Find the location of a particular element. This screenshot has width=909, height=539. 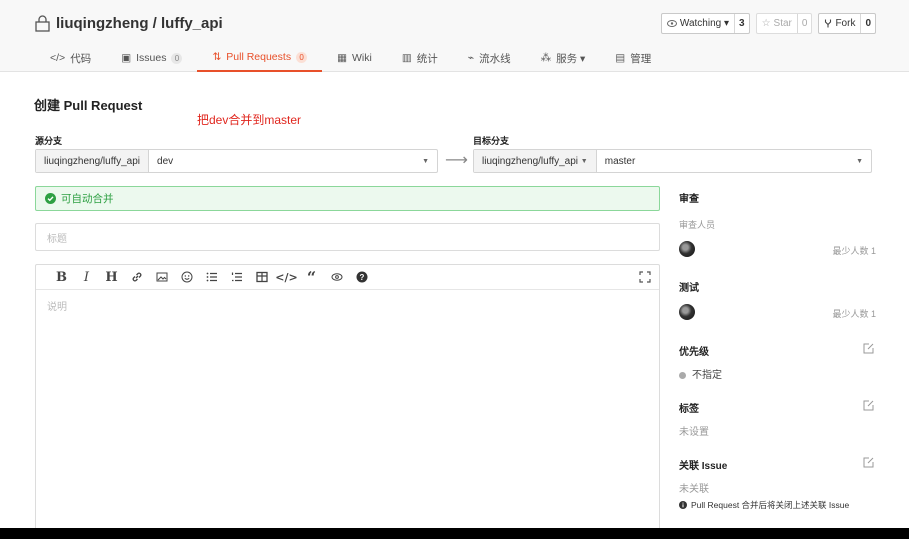

tab-pipeline: ⌁ 流水线 is located at coordinates (489, 58).